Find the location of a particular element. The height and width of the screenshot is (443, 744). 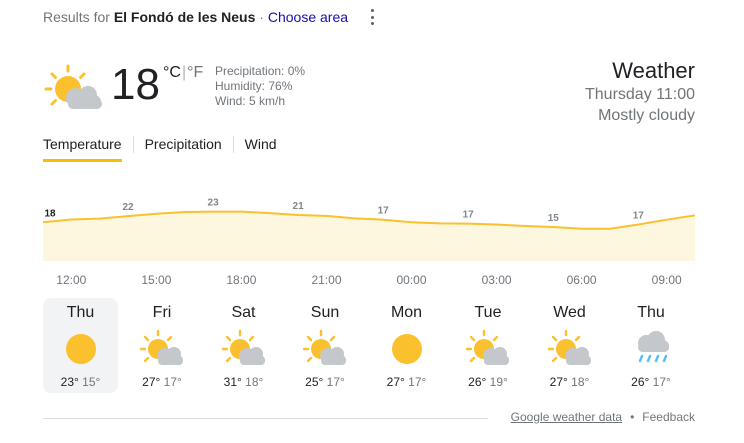

forecast-temps: 25° 17° is located at coordinates (325, 382).